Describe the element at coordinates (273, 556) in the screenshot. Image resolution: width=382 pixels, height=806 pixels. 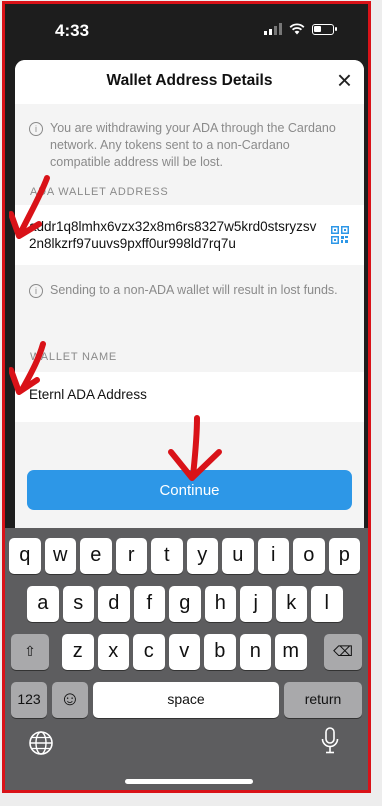
I see `key-i: i` at that location.